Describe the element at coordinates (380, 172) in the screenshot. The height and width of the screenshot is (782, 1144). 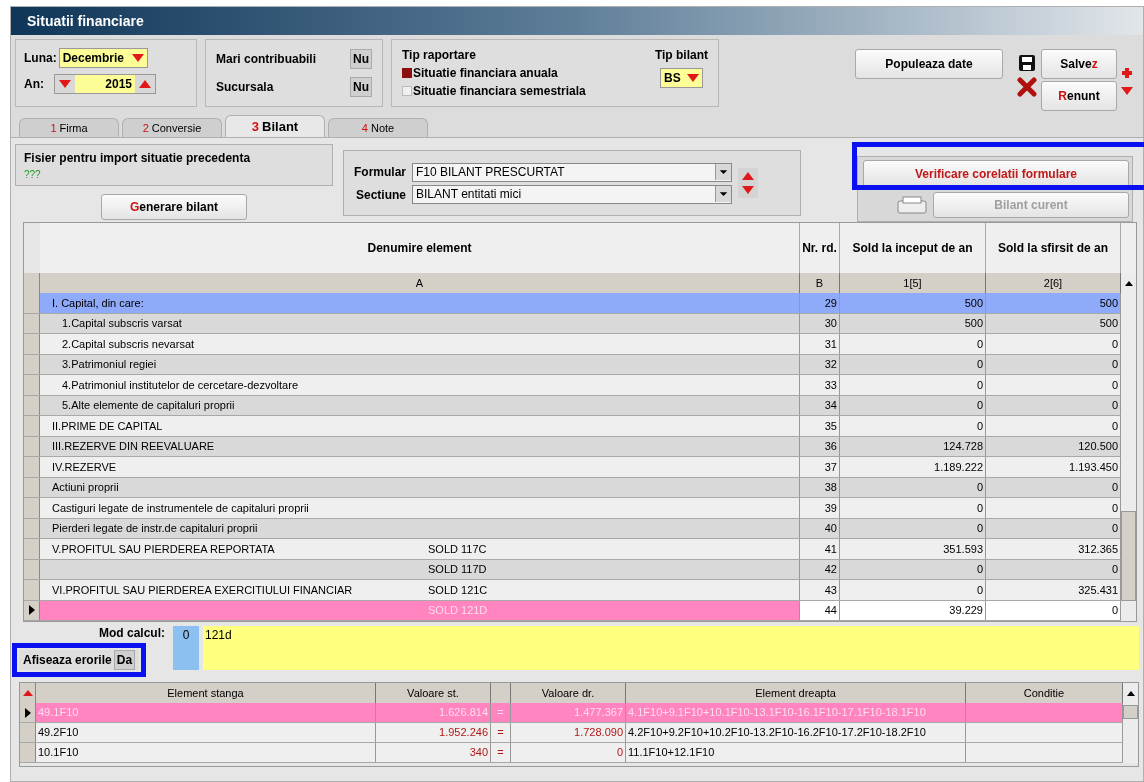
I see `formular-label: Formular` at that location.